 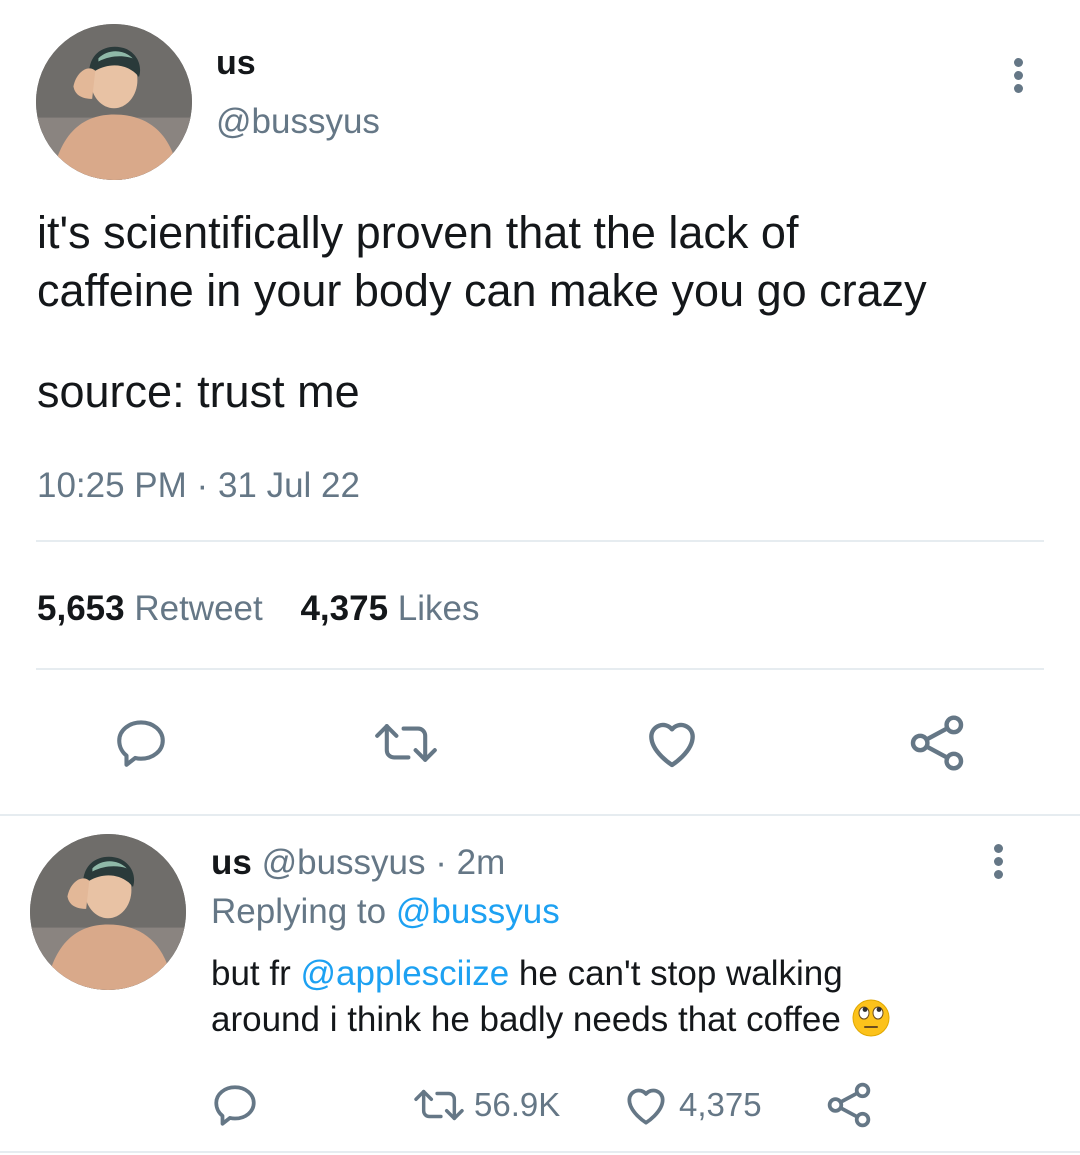 I want to click on share-icon, so click(x=937, y=743).